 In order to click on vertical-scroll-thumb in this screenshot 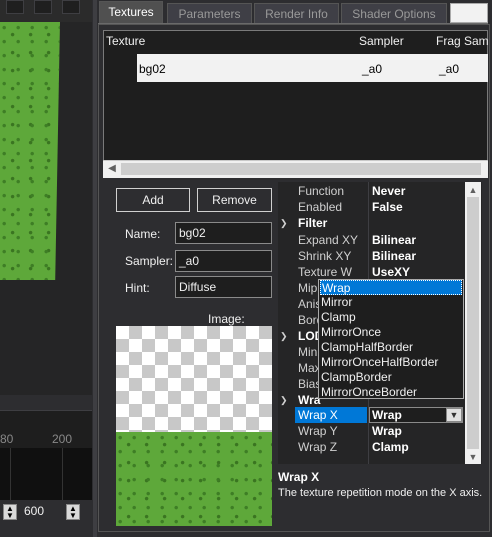, I will do `click(473, 323)`.